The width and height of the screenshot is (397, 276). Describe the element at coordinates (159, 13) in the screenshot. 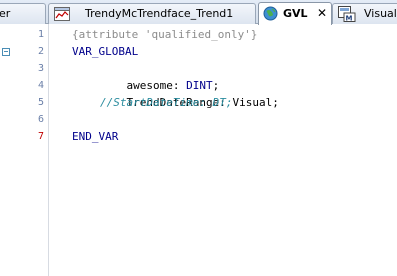

I see `tab-label: TrendyMcTrendface_Trend1` at that location.